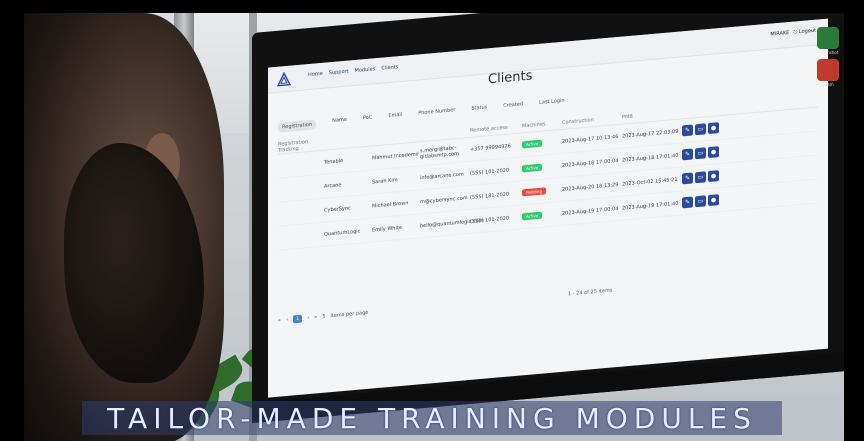 Image resolution: width=864 pixels, height=441 pixels. What do you see at coordinates (297, 126) in the screenshot?
I see `registration-filter: Registration` at bounding box center [297, 126].